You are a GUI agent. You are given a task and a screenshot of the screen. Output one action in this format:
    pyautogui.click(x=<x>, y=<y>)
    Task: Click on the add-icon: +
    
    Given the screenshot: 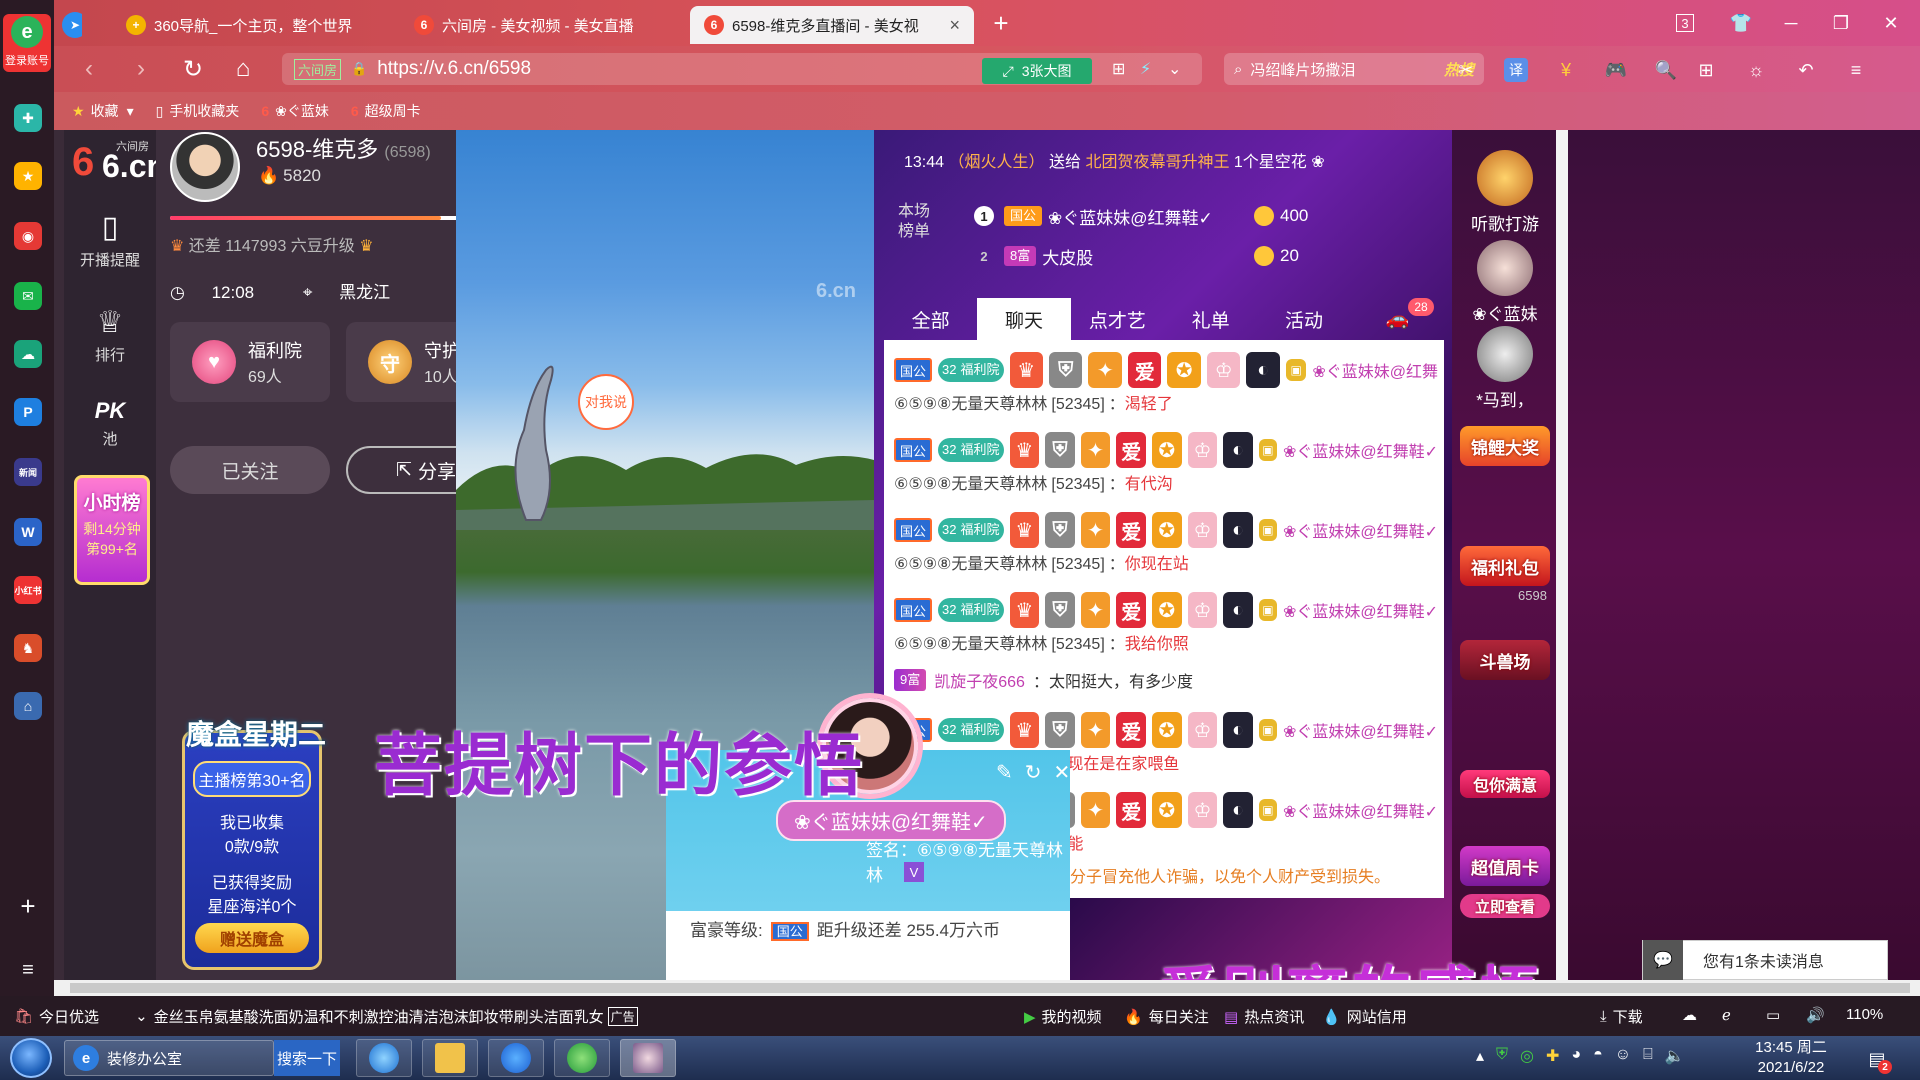 What is the action you would take?
    pyautogui.click(x=28, y=906)
    